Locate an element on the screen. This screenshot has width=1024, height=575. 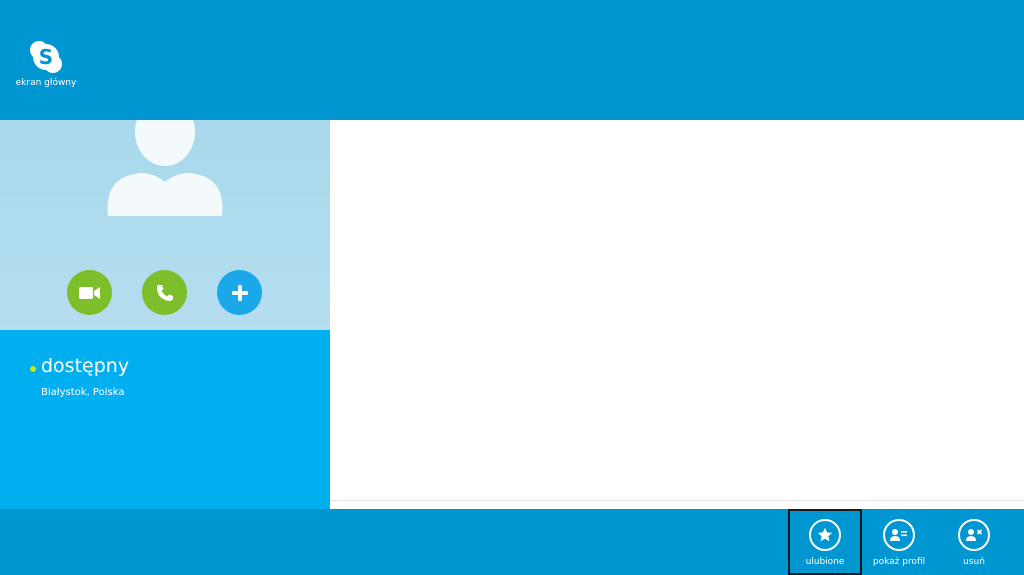
show-profile-circle is located at coordinates (899, 535).